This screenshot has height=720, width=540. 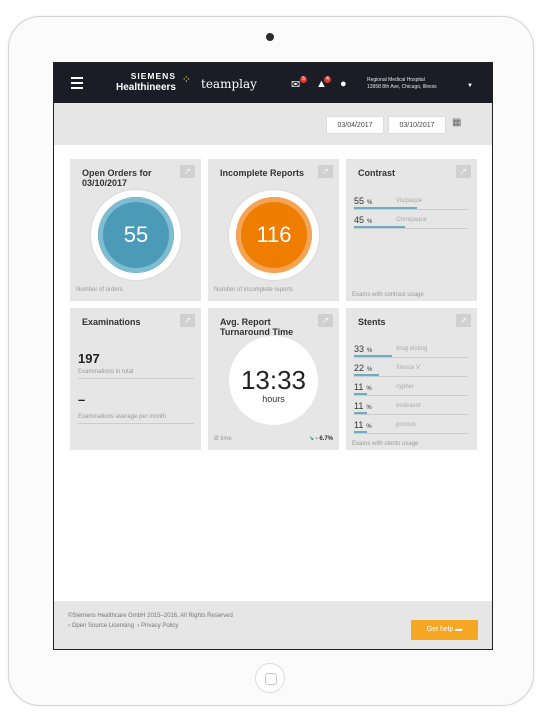 What do you see at coordinates (77, 84) in the screenshot?
I see `hamburger-menu-icon` at bounding box center [77, 84].